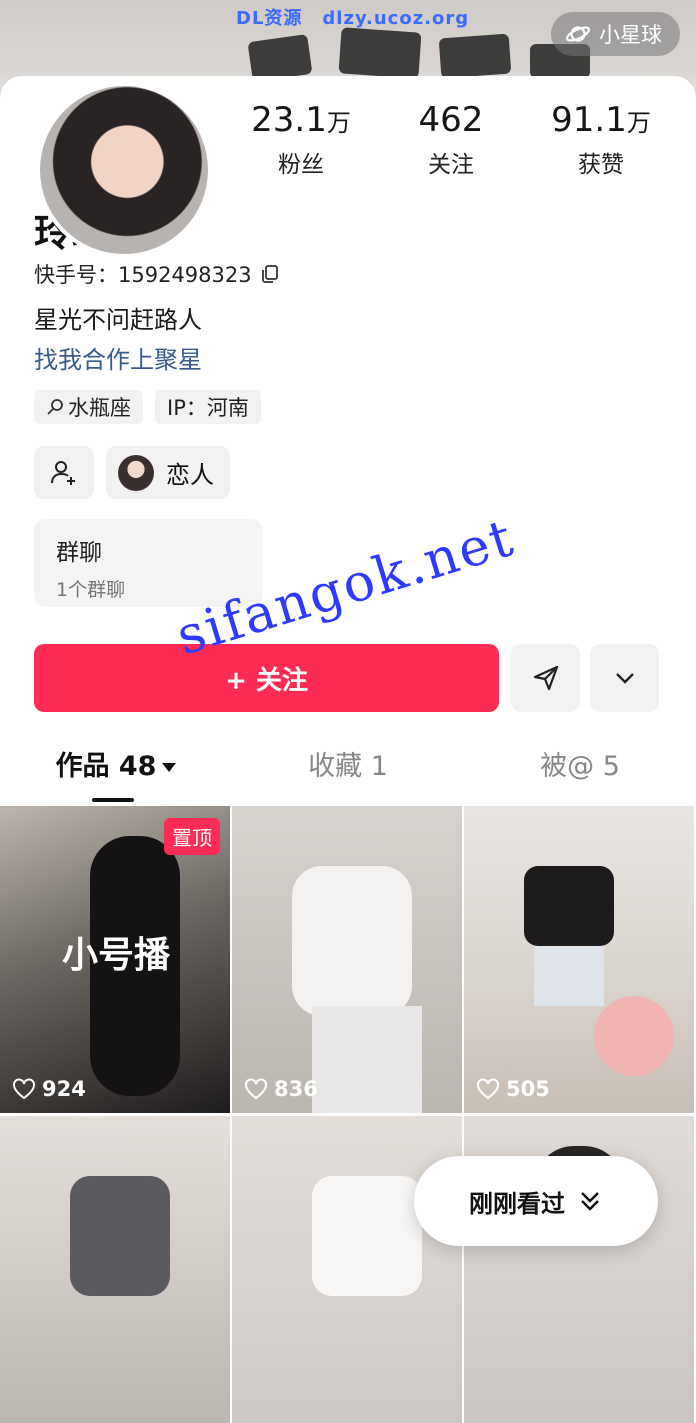 Image resolution: width=696 pixels, height=1423 pixels. What do you see at coordinates (451, 165) in the screenshot?
I see `stat-following-label: 关注` at bounding box center [451, 165].